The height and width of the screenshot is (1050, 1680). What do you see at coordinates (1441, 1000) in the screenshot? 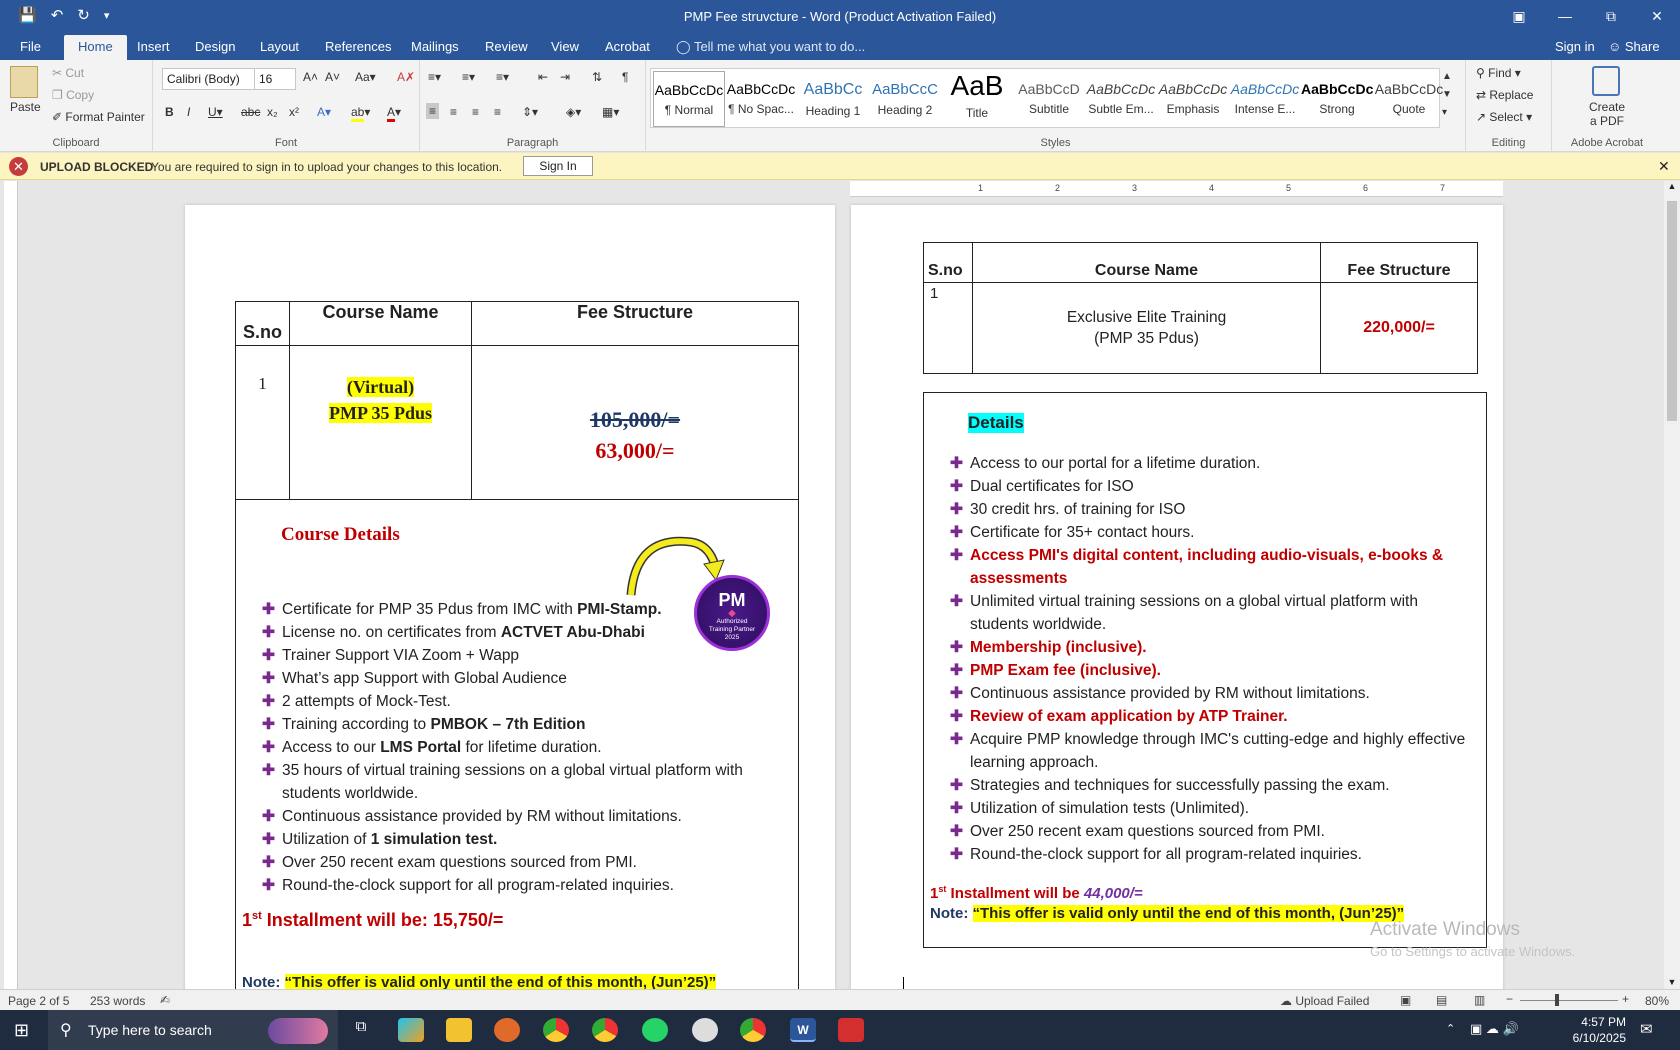
I see `print-layout-icon: ▤` at bounding box center [1441, 1000].